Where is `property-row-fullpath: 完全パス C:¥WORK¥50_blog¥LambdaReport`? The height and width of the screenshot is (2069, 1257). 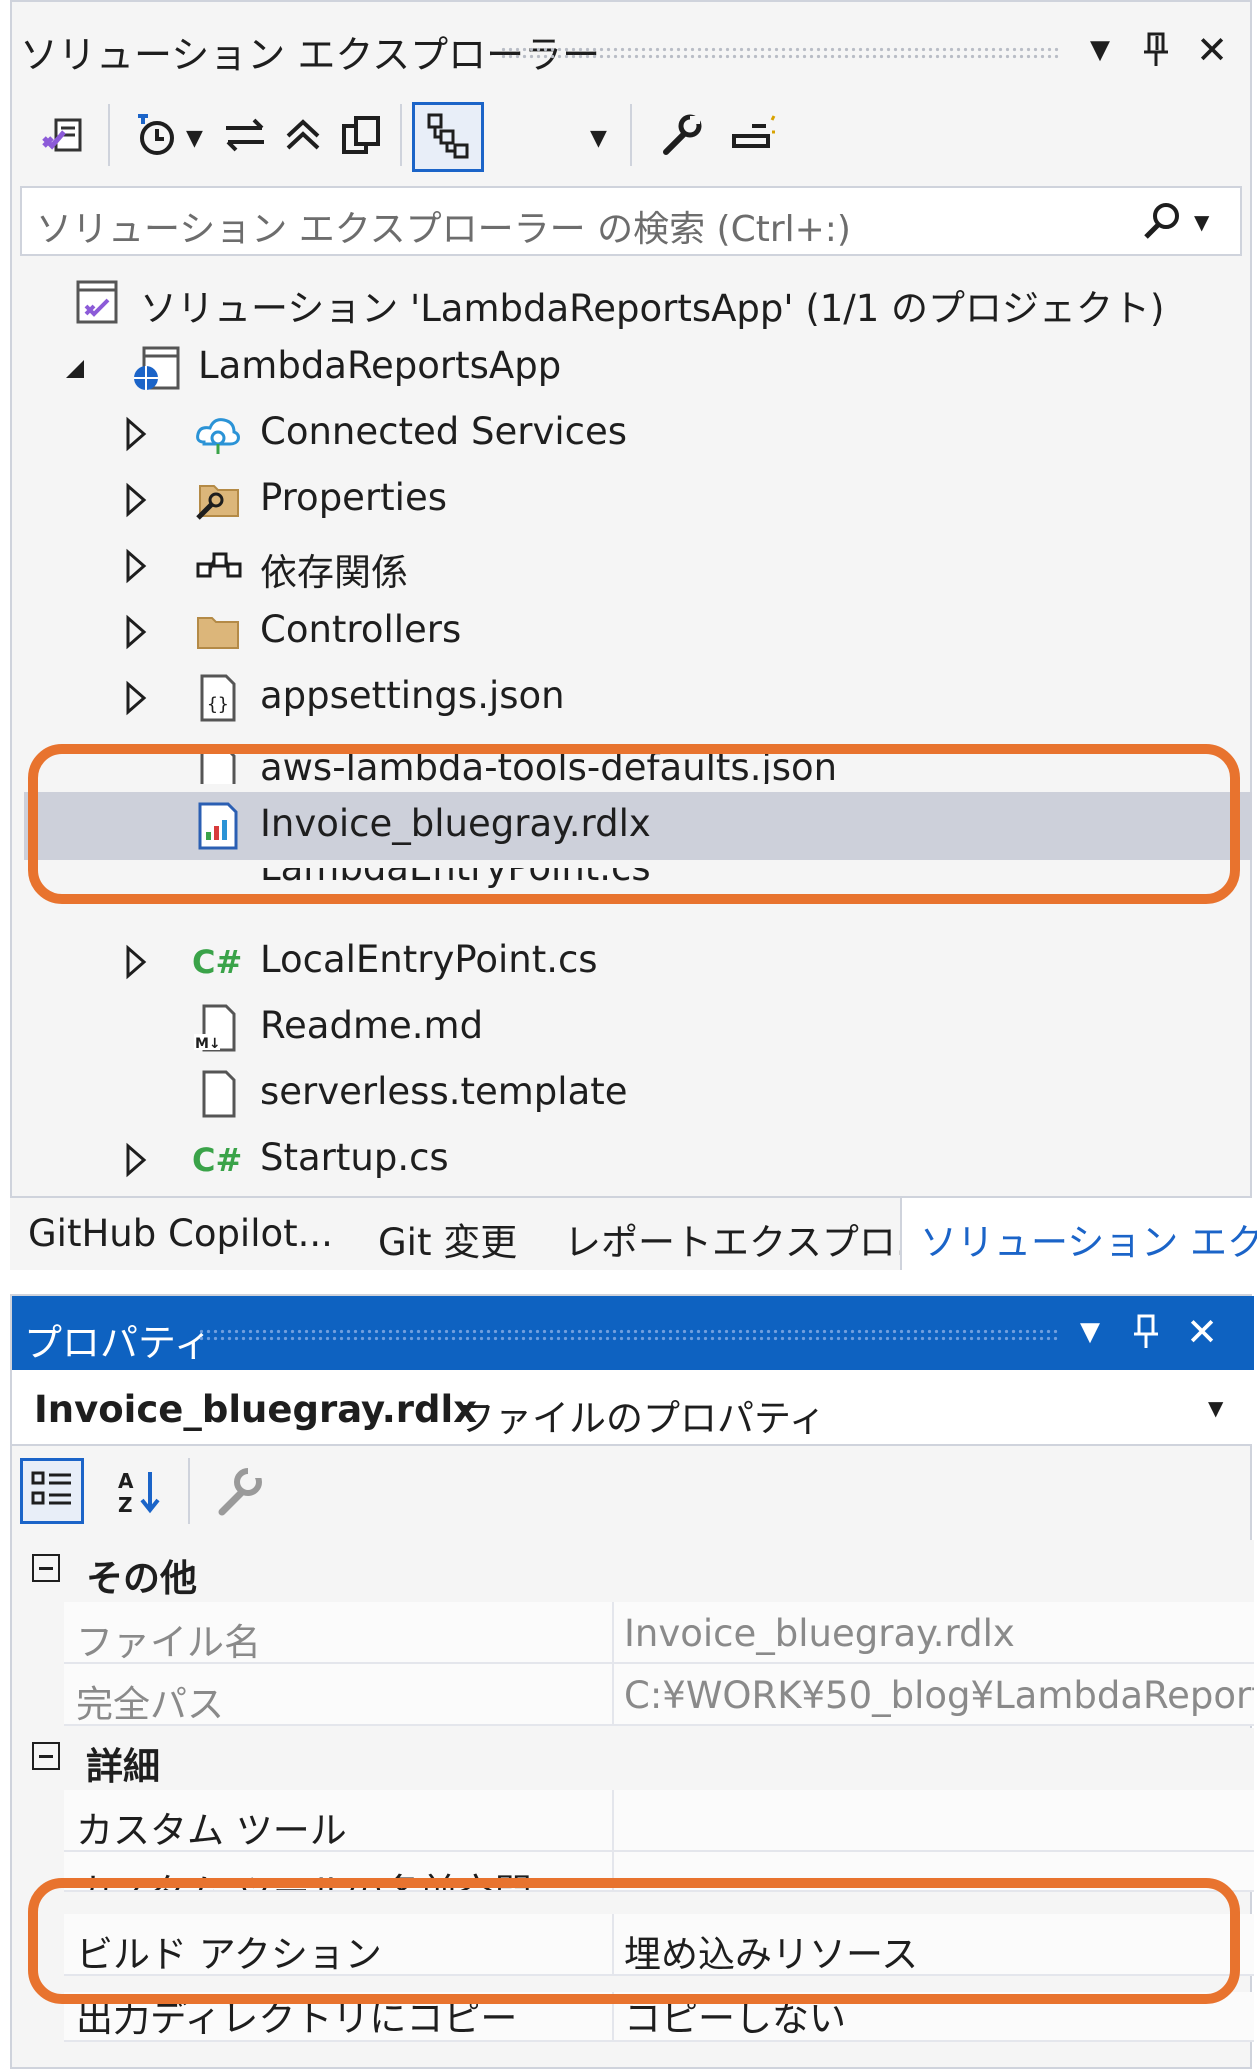
property-row-fullpath: 完全パス C:¥WORK¥50_blog¥LambdaReport is located at coordinates (659, 1695).